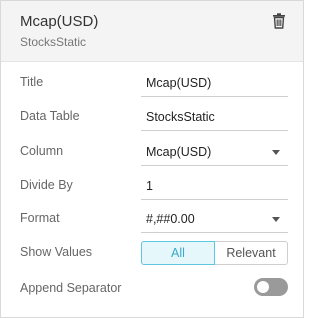 The image size is (320, 318). Describe the element at coordinates (71, 288) in the screenshot. I see `append-separator-label: Append Separator` at that location.